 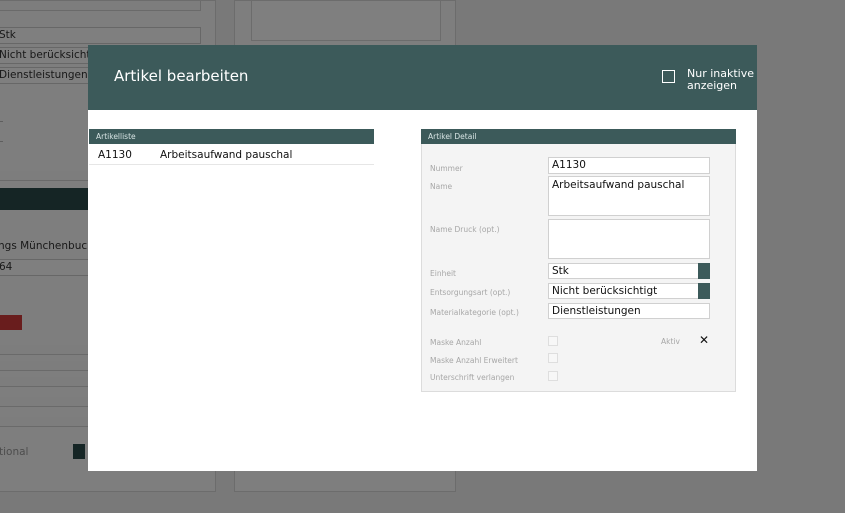 What do you see at coordinates (629, 271) in the screenshot?
I see `einheit-select: Stk` at bounding box center [629, 271].